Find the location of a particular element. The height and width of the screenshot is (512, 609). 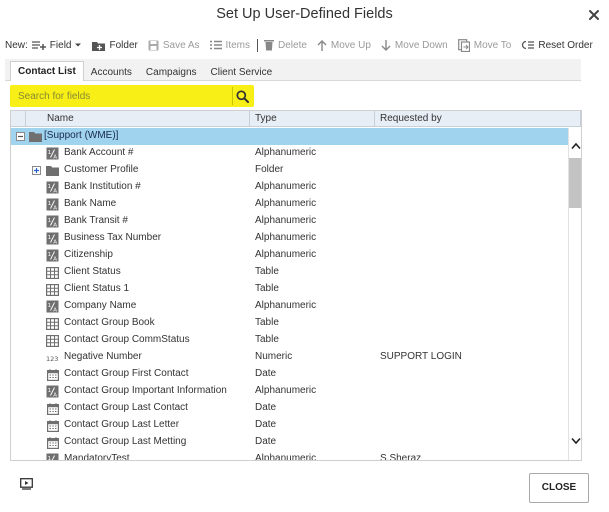

field-name: Contact Group Last Contact is located at coordinates (126, 407).